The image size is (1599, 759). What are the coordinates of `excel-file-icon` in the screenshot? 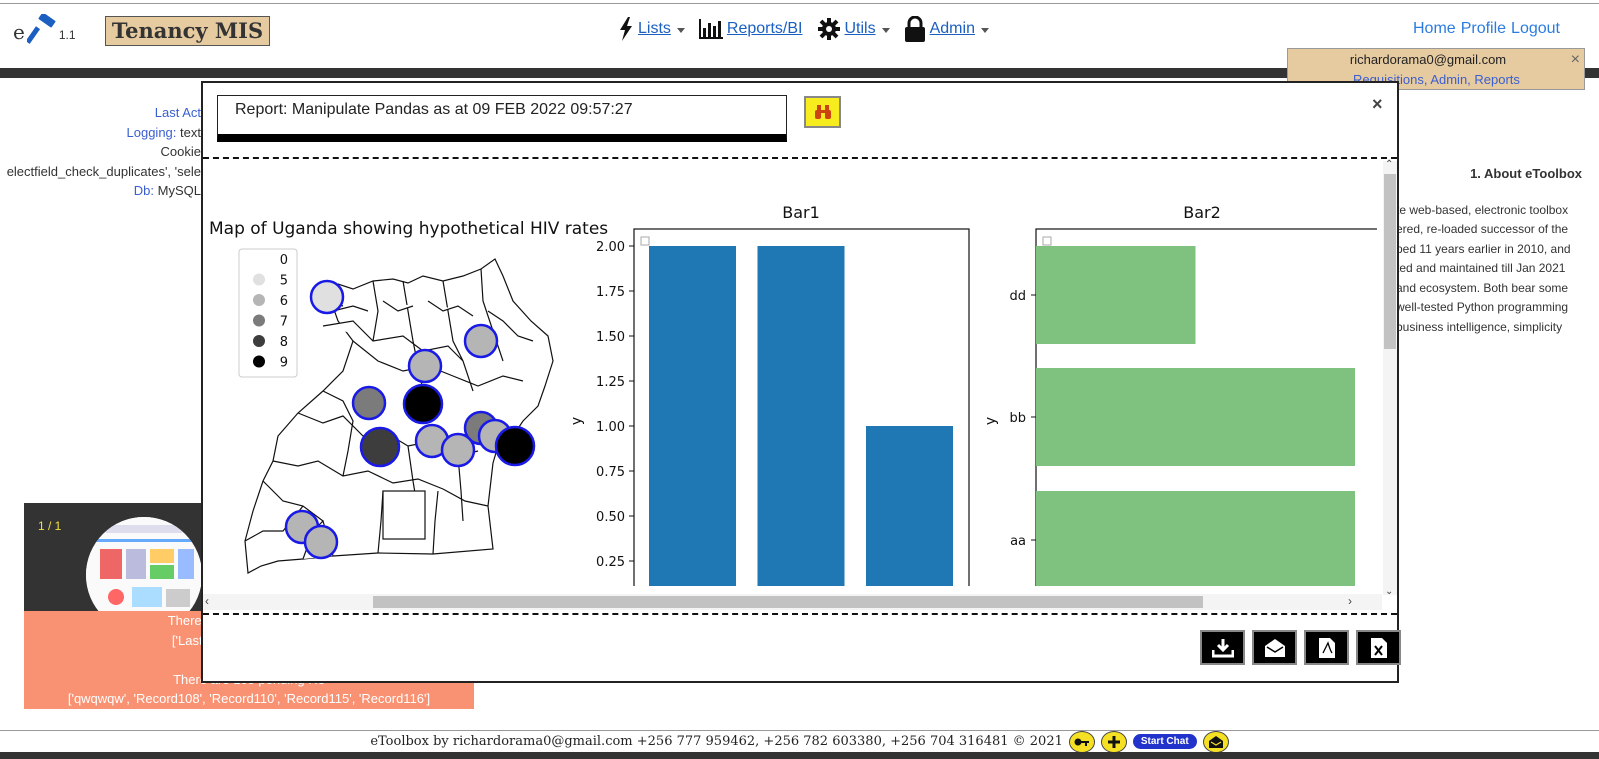 It's located at (1378, 647).